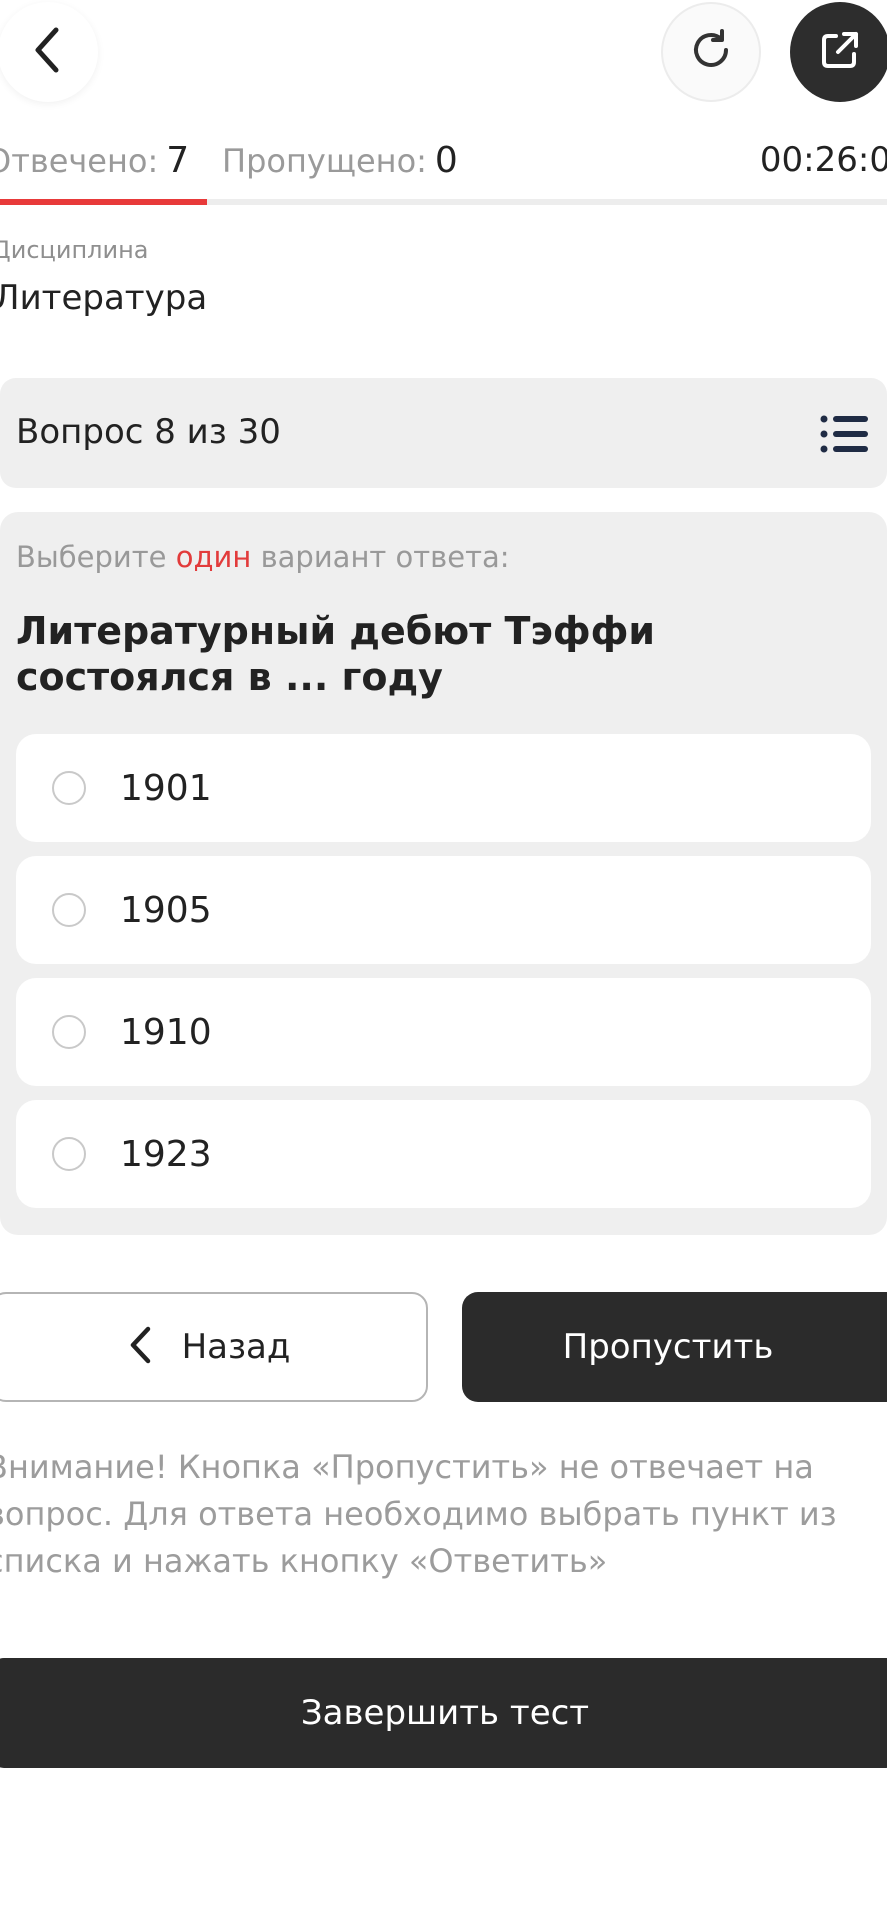 This screenshot has width=887, height=1920. I want to click on open-external-button, so click(838, 52).